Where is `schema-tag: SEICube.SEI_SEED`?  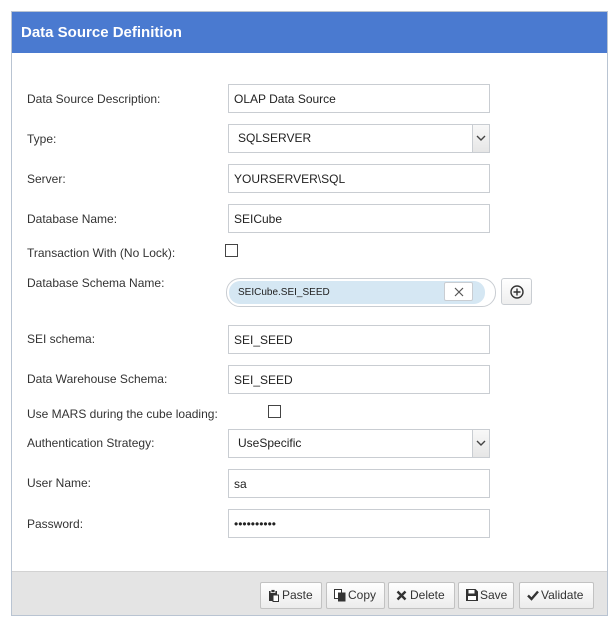 schema-tag: SEICube.SEI_SEED is located at coordinates (357, 292).